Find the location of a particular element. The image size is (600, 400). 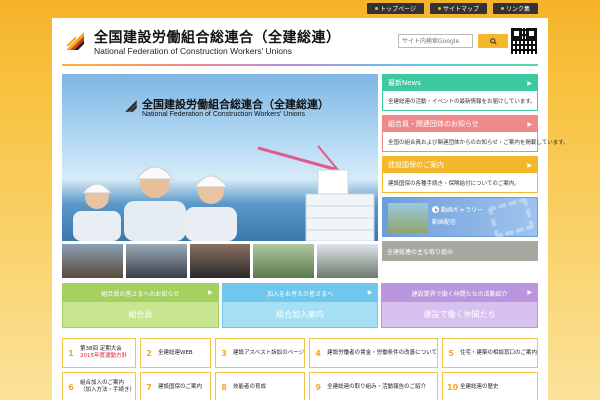

top-nav: トップページ サイトマップ リンク集 is located at coordinates (452, 8).